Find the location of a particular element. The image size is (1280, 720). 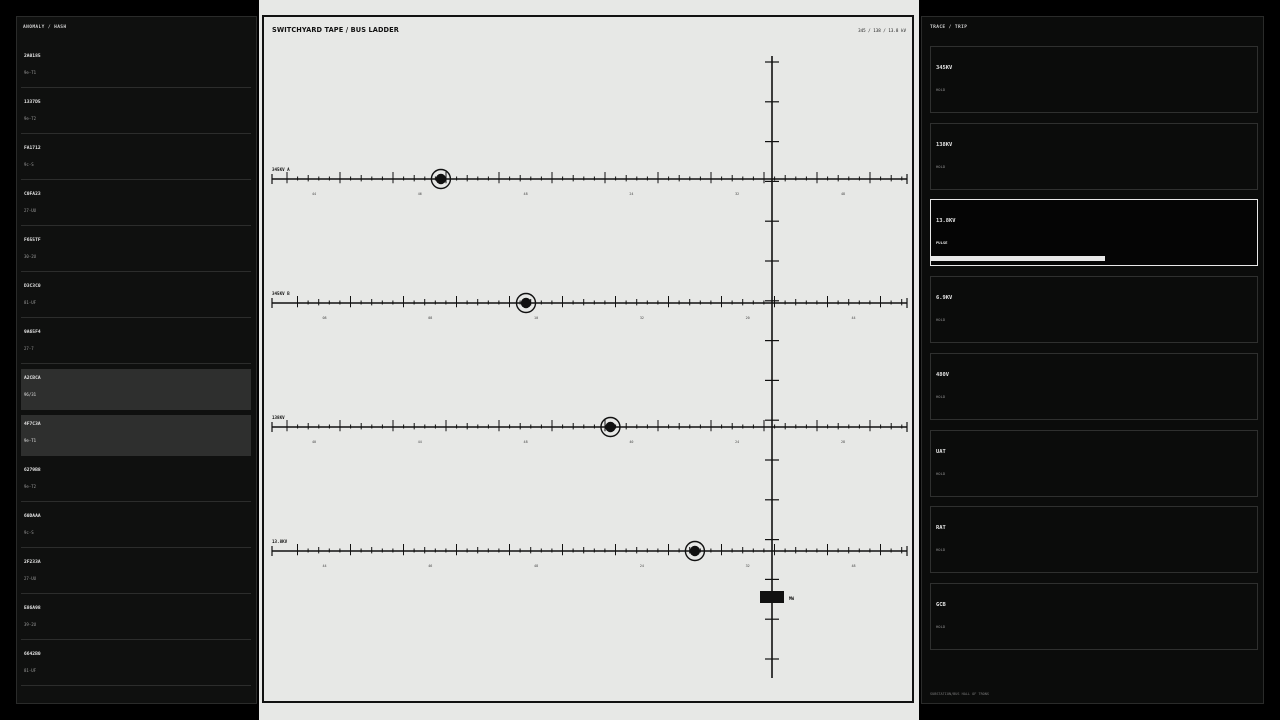

anomaly-row: 6642B0 81-UF is located at coordinates (136, 665).